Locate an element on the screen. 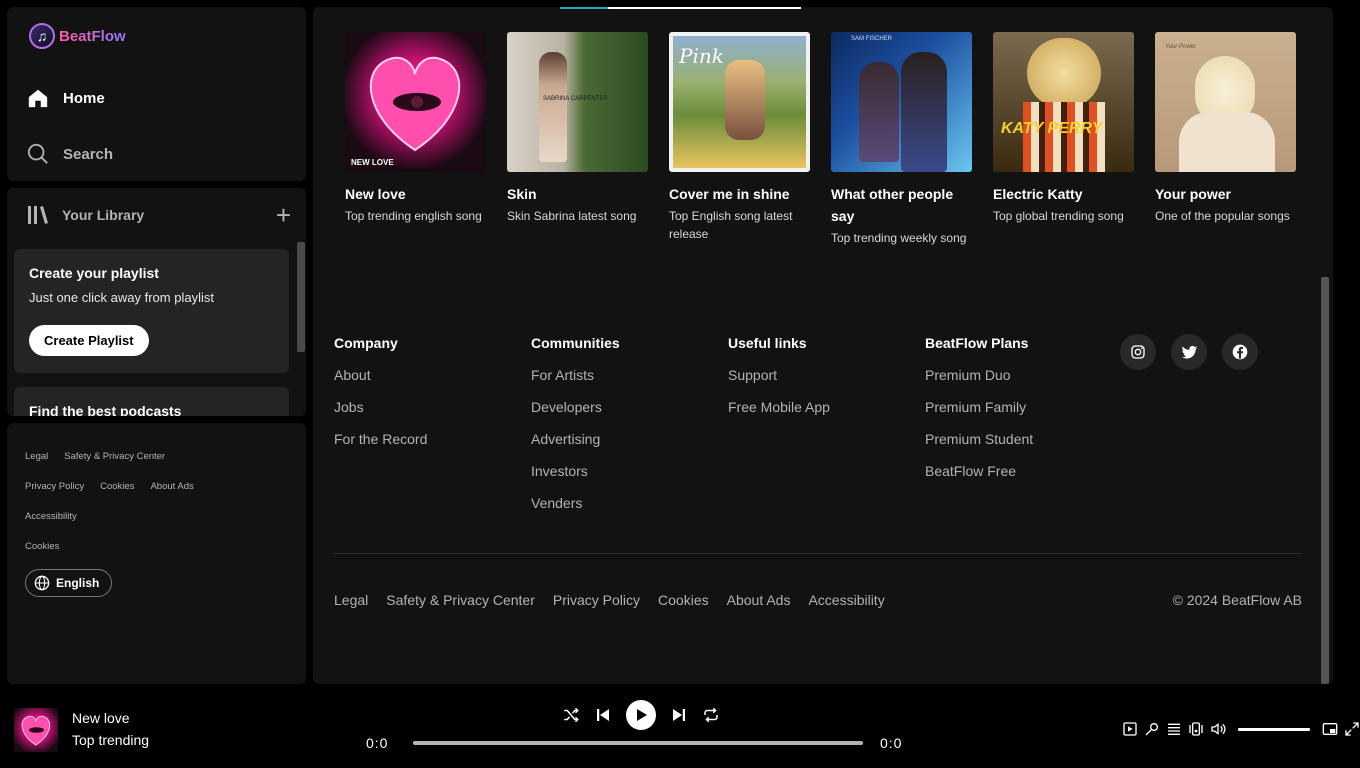  now-playing-title: New love is located at coordinates (101, 718).